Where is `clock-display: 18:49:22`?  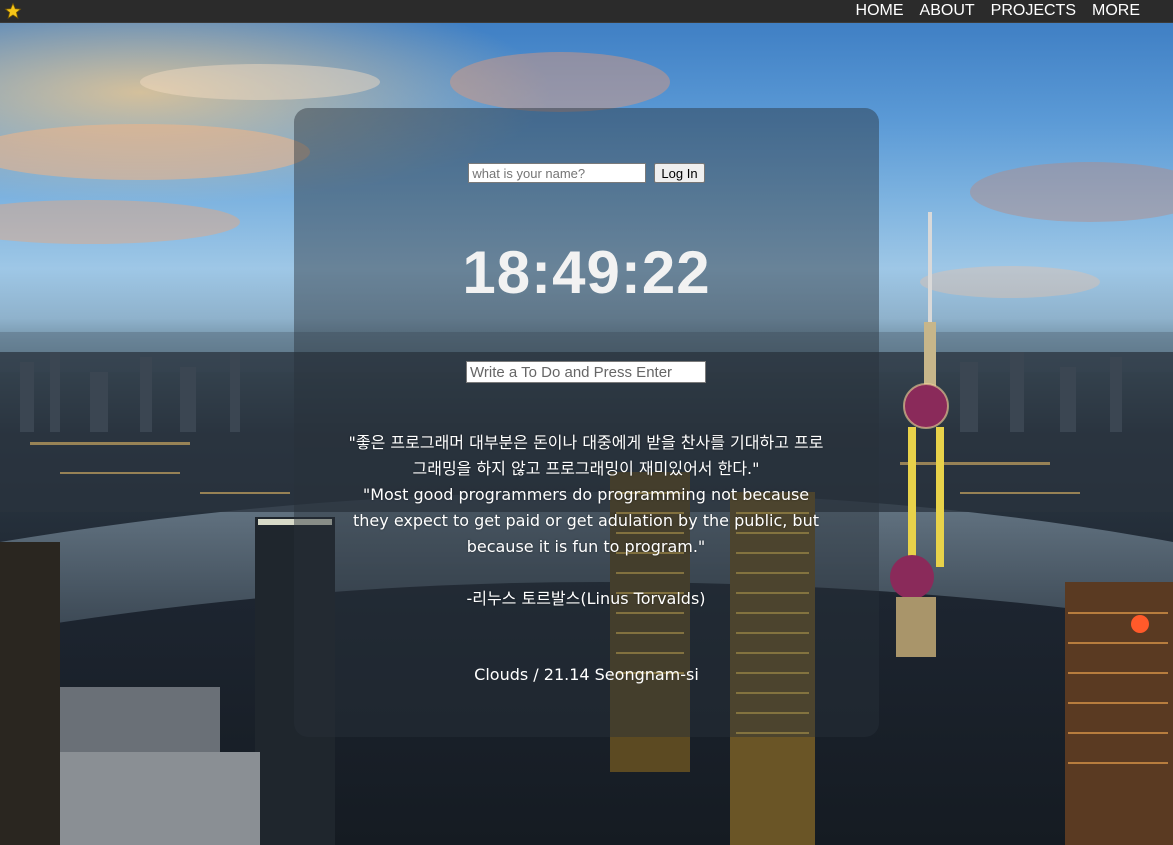
clock-display: 18:49:22 is located at coordinates (586, 272).